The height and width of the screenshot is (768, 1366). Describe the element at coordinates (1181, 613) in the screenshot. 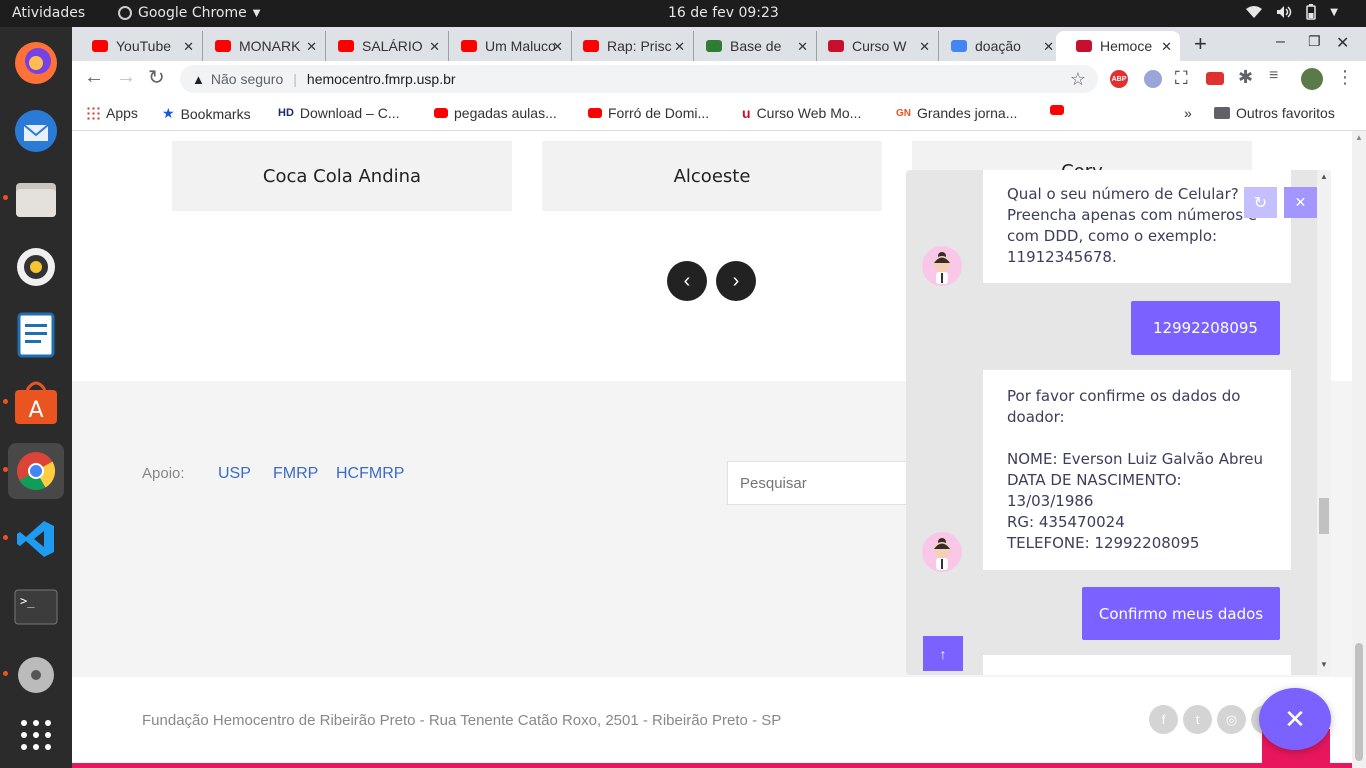

I see `user-message: Confirmo meus dados` at that location.